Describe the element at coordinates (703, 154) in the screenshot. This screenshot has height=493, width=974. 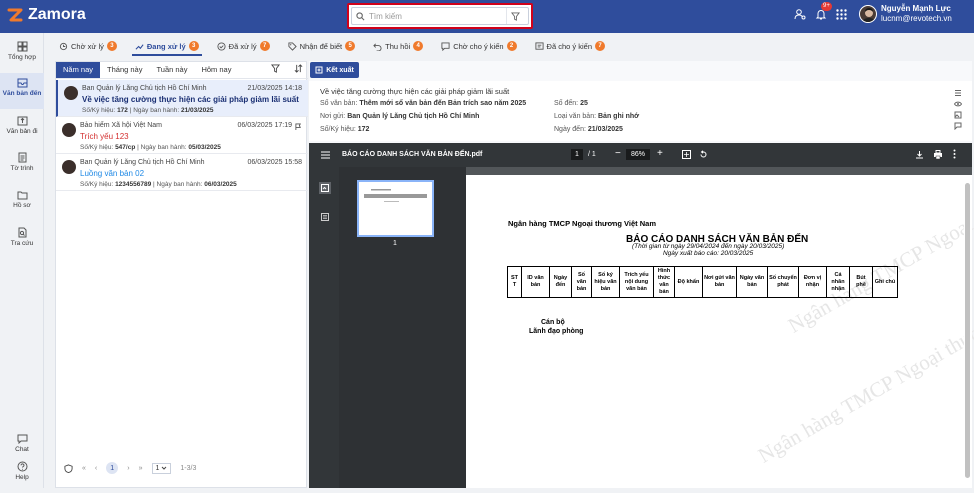
I see `rotate-icon` at that location.